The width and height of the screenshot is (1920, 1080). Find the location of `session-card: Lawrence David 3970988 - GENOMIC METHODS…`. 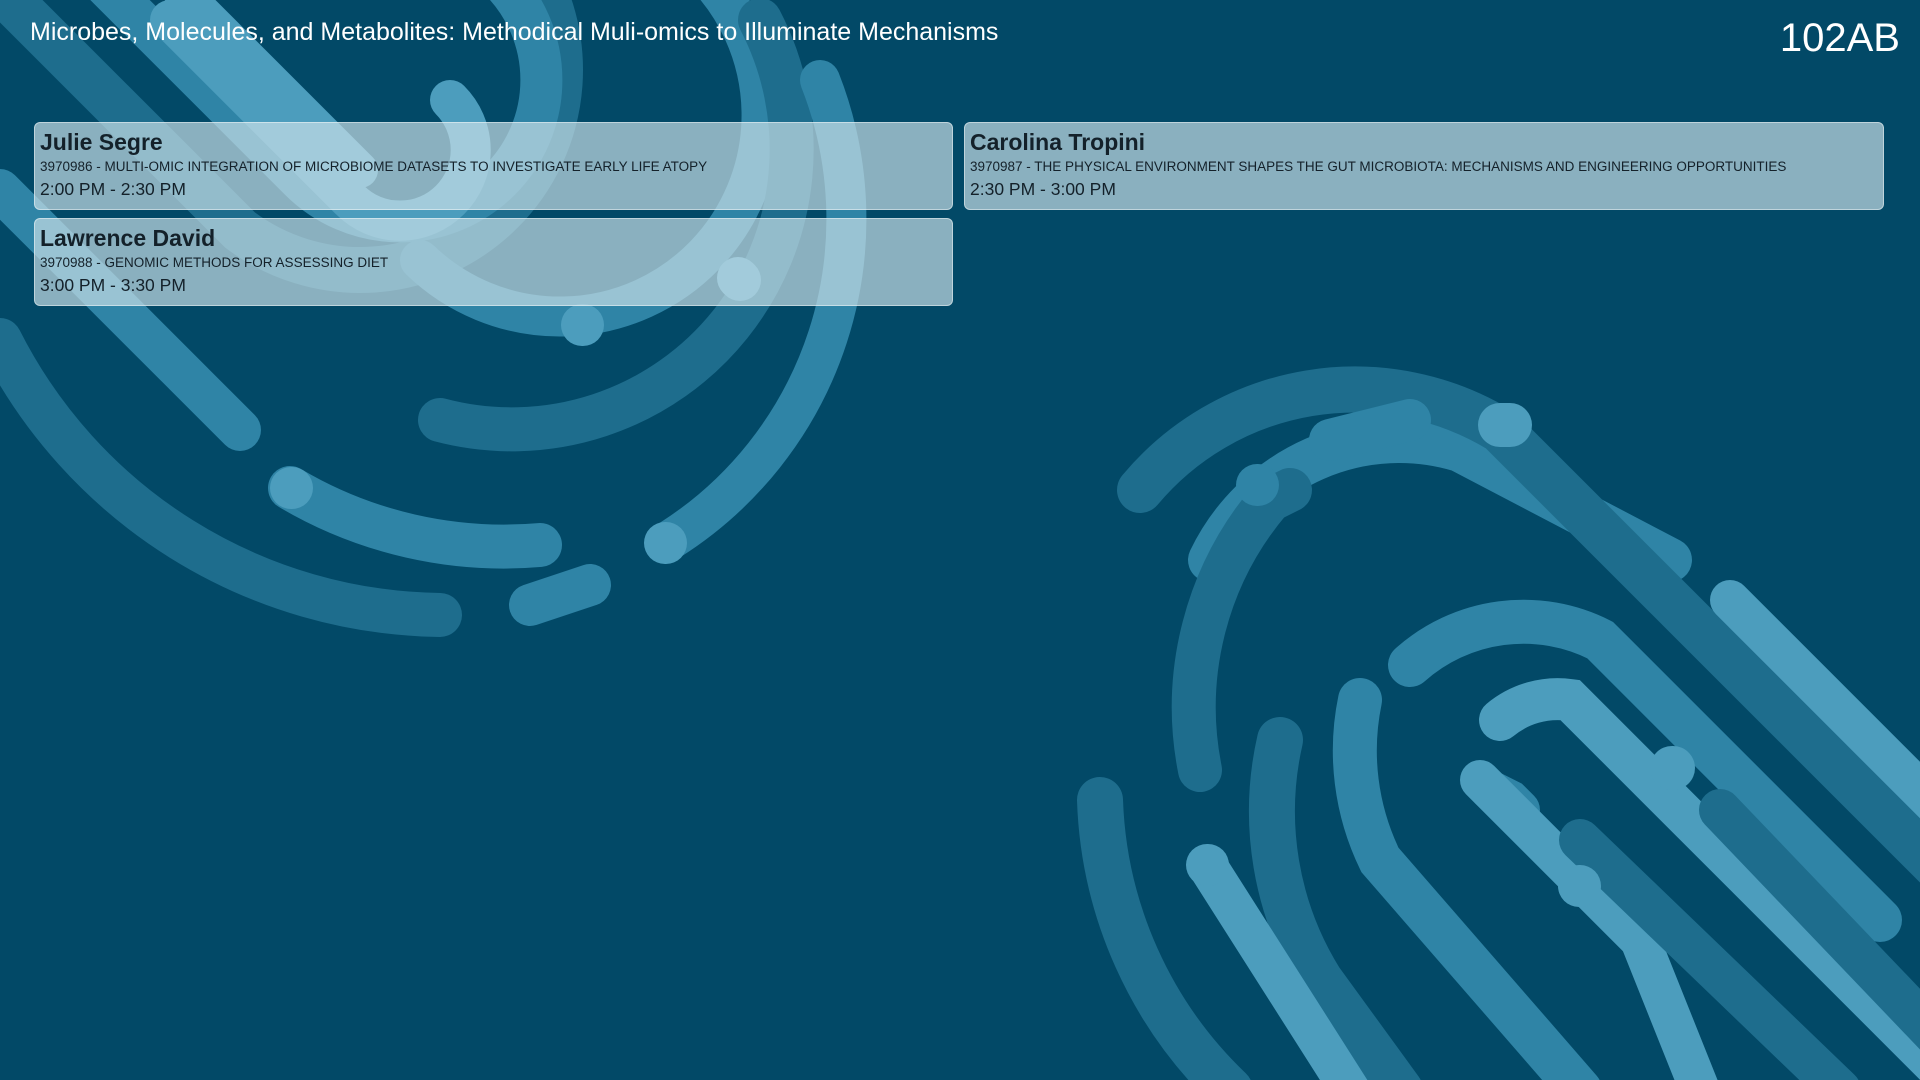

session-card: Lawrence David 3970988 - GENOMIC METHODS… is located at coordinates (493, 262).